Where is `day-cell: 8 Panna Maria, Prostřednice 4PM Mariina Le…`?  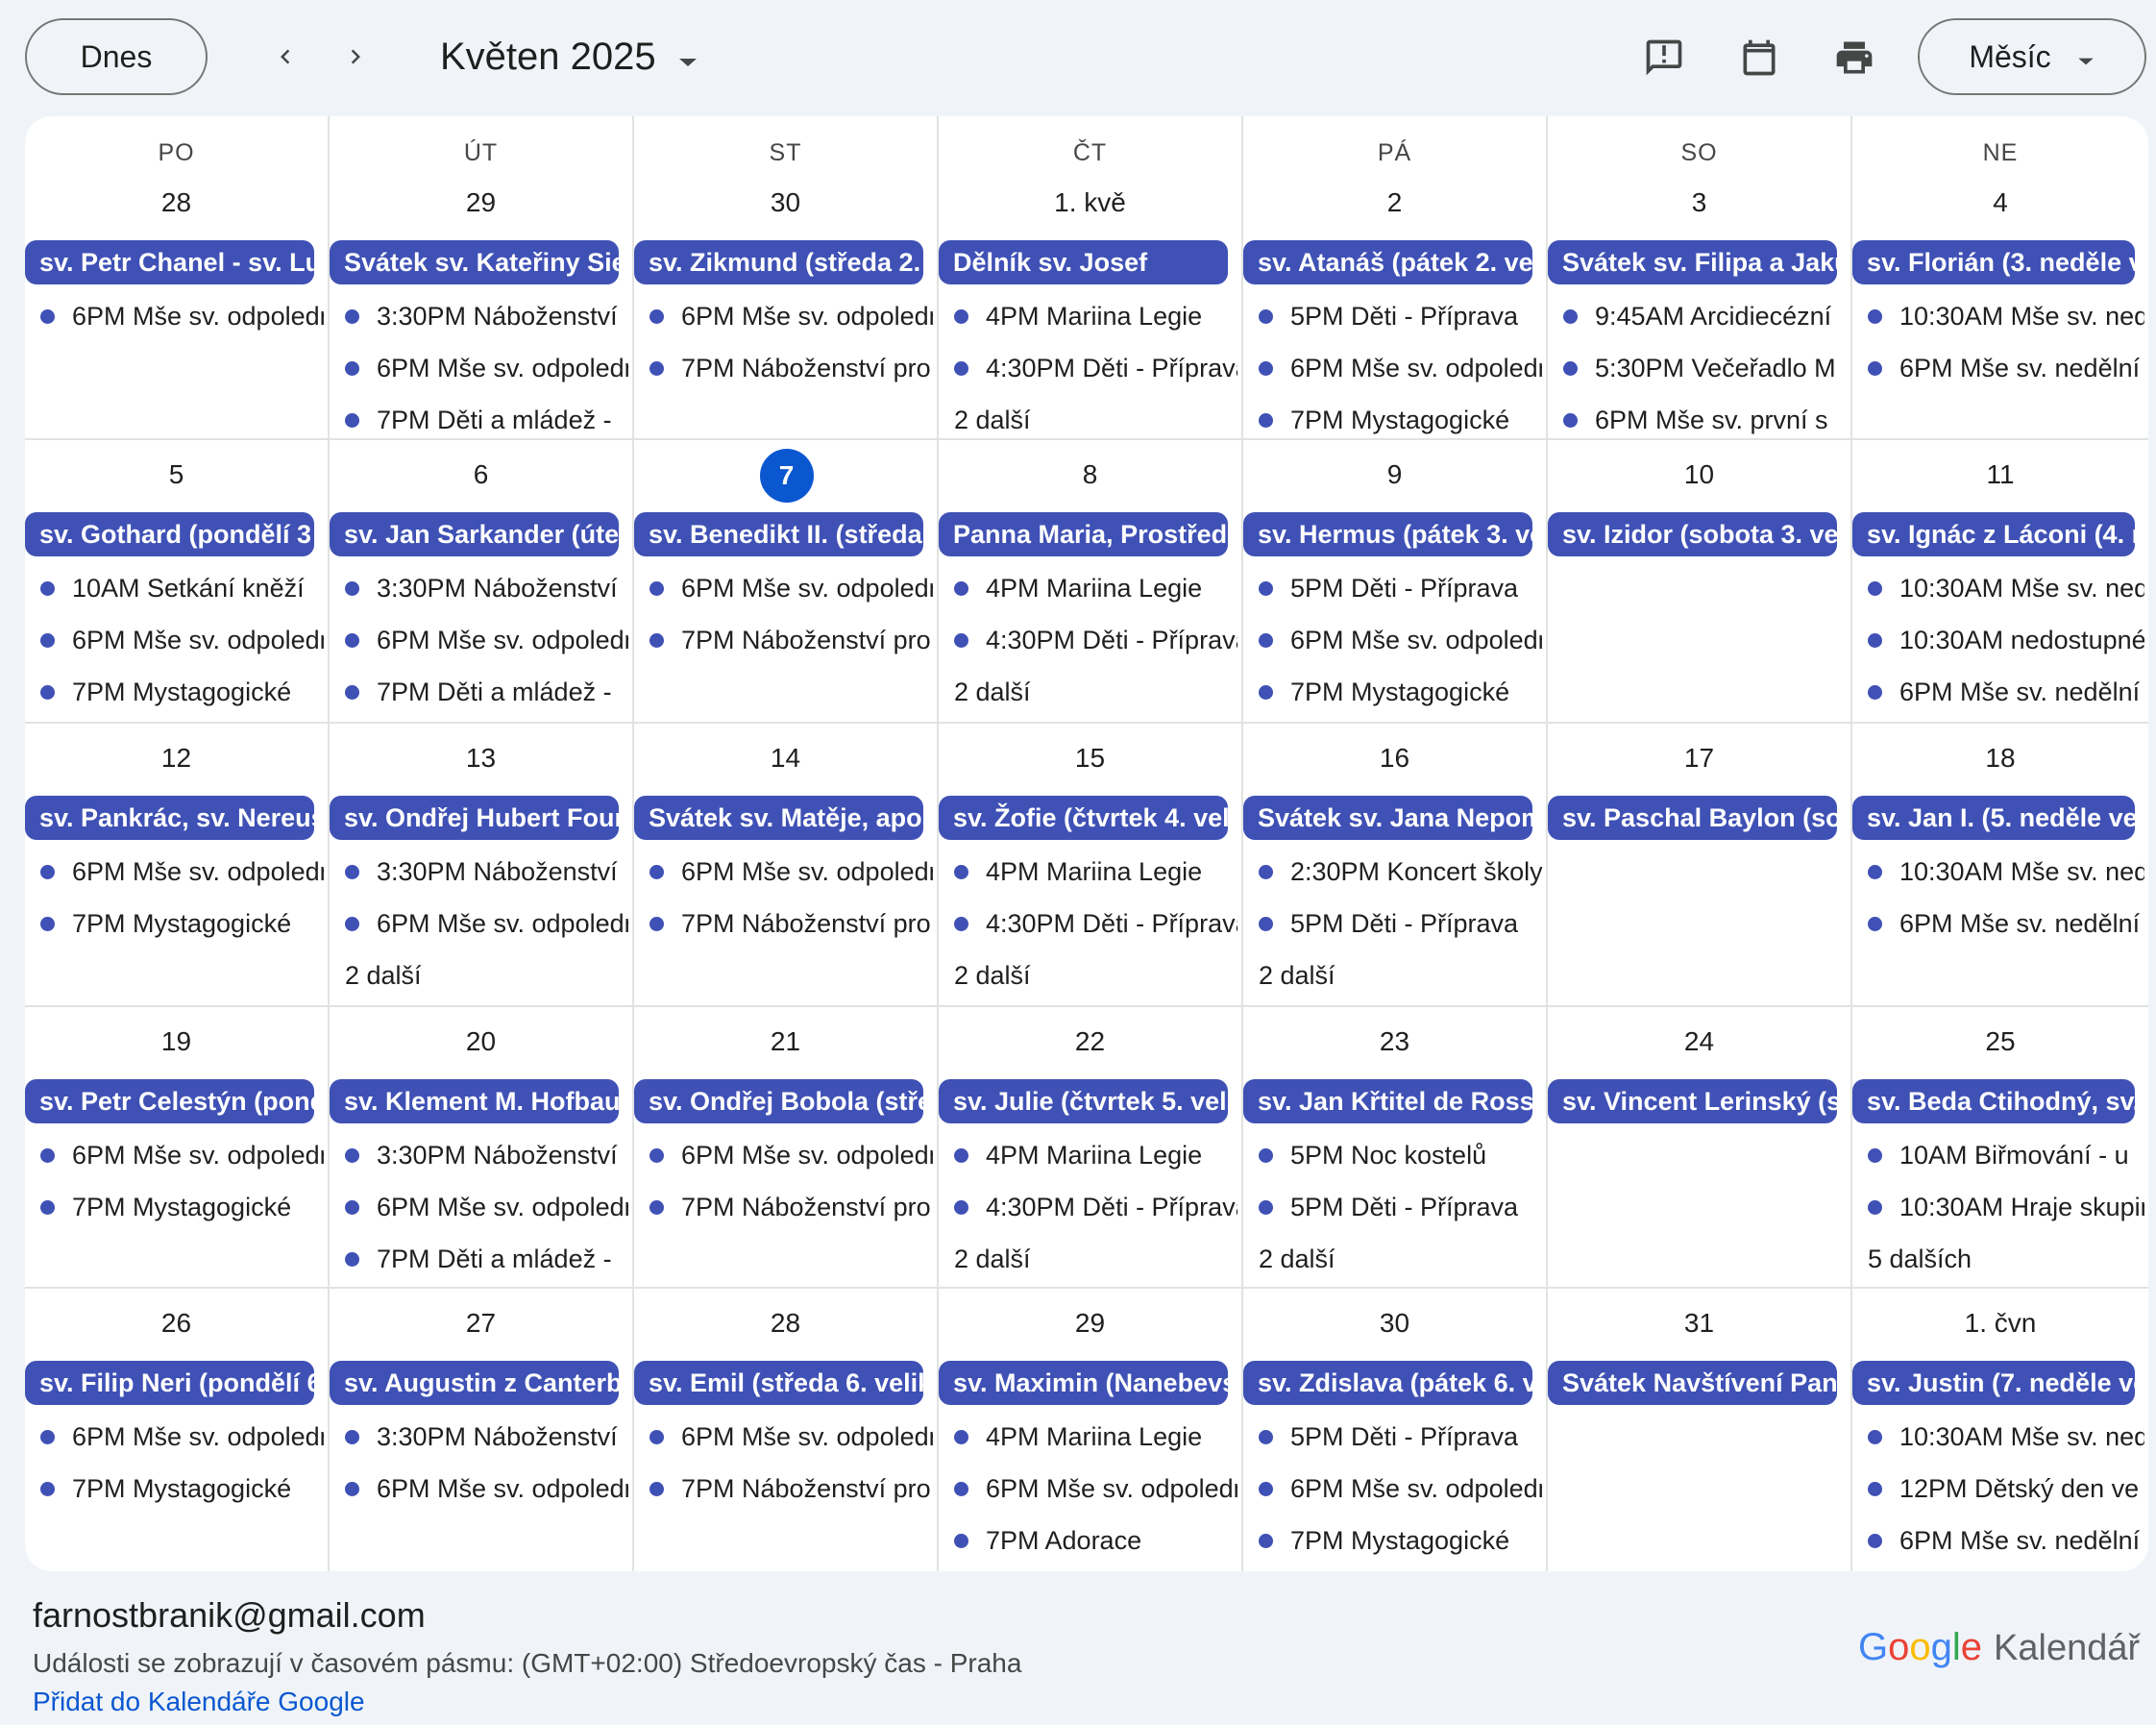 day-cell: 8 Panna Maria, Prostřednice 4PM Mariina Le… is located at coordinates (1091, 582).